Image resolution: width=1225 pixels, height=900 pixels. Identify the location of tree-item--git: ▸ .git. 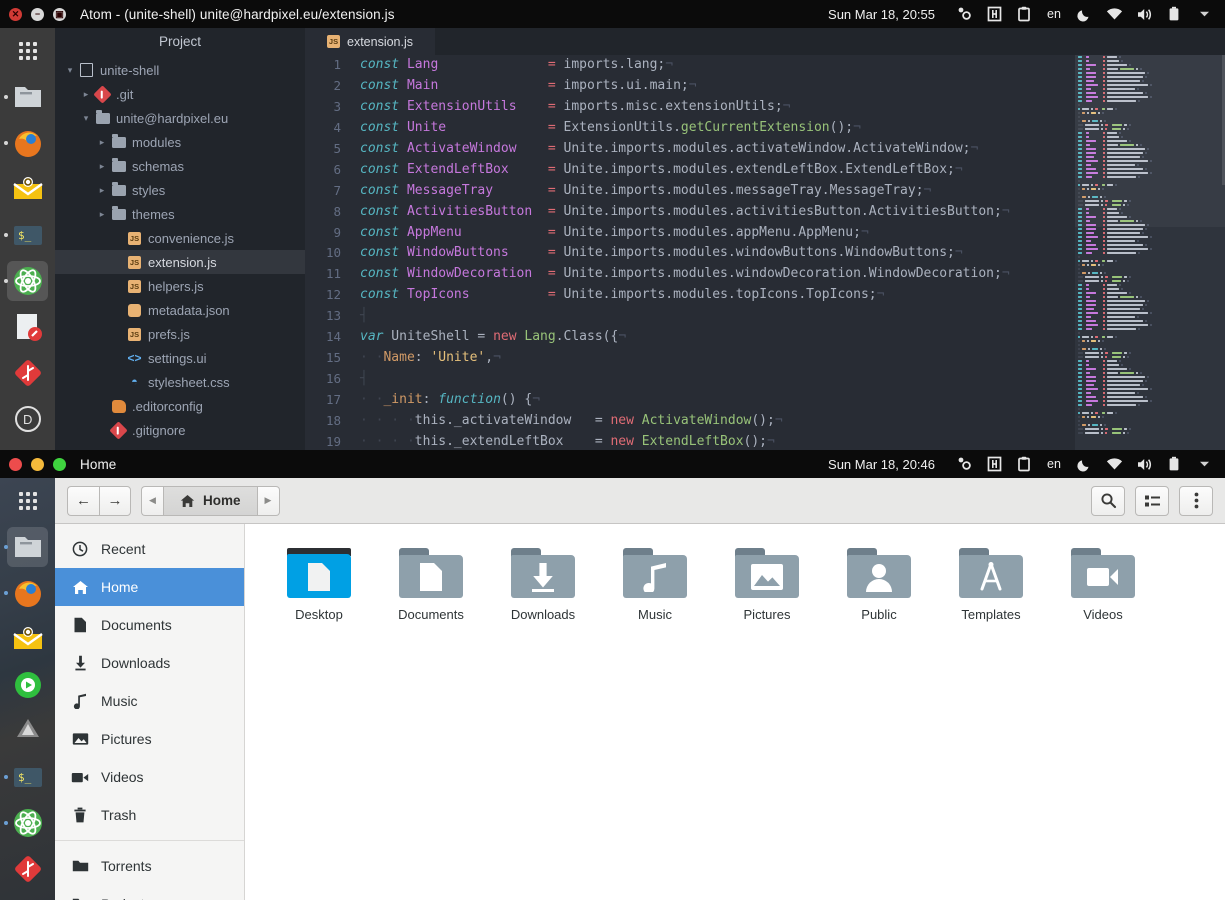
(180, 94).